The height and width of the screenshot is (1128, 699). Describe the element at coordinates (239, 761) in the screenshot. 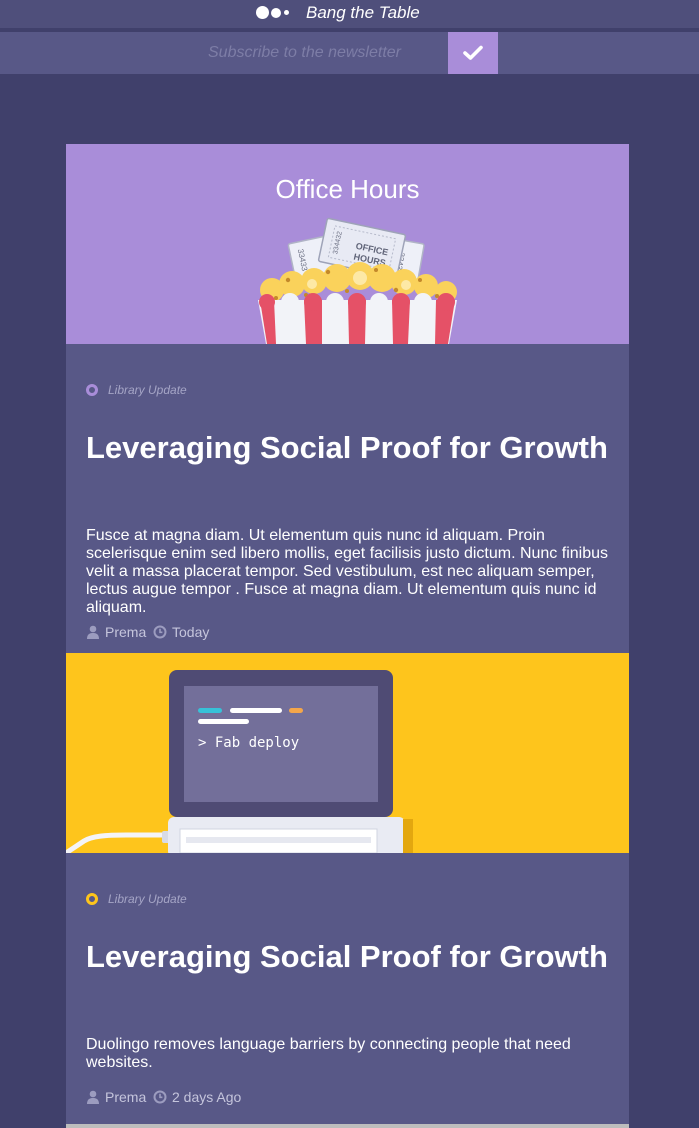

I see `laptop-illustration: > Fab deploy` at that location.